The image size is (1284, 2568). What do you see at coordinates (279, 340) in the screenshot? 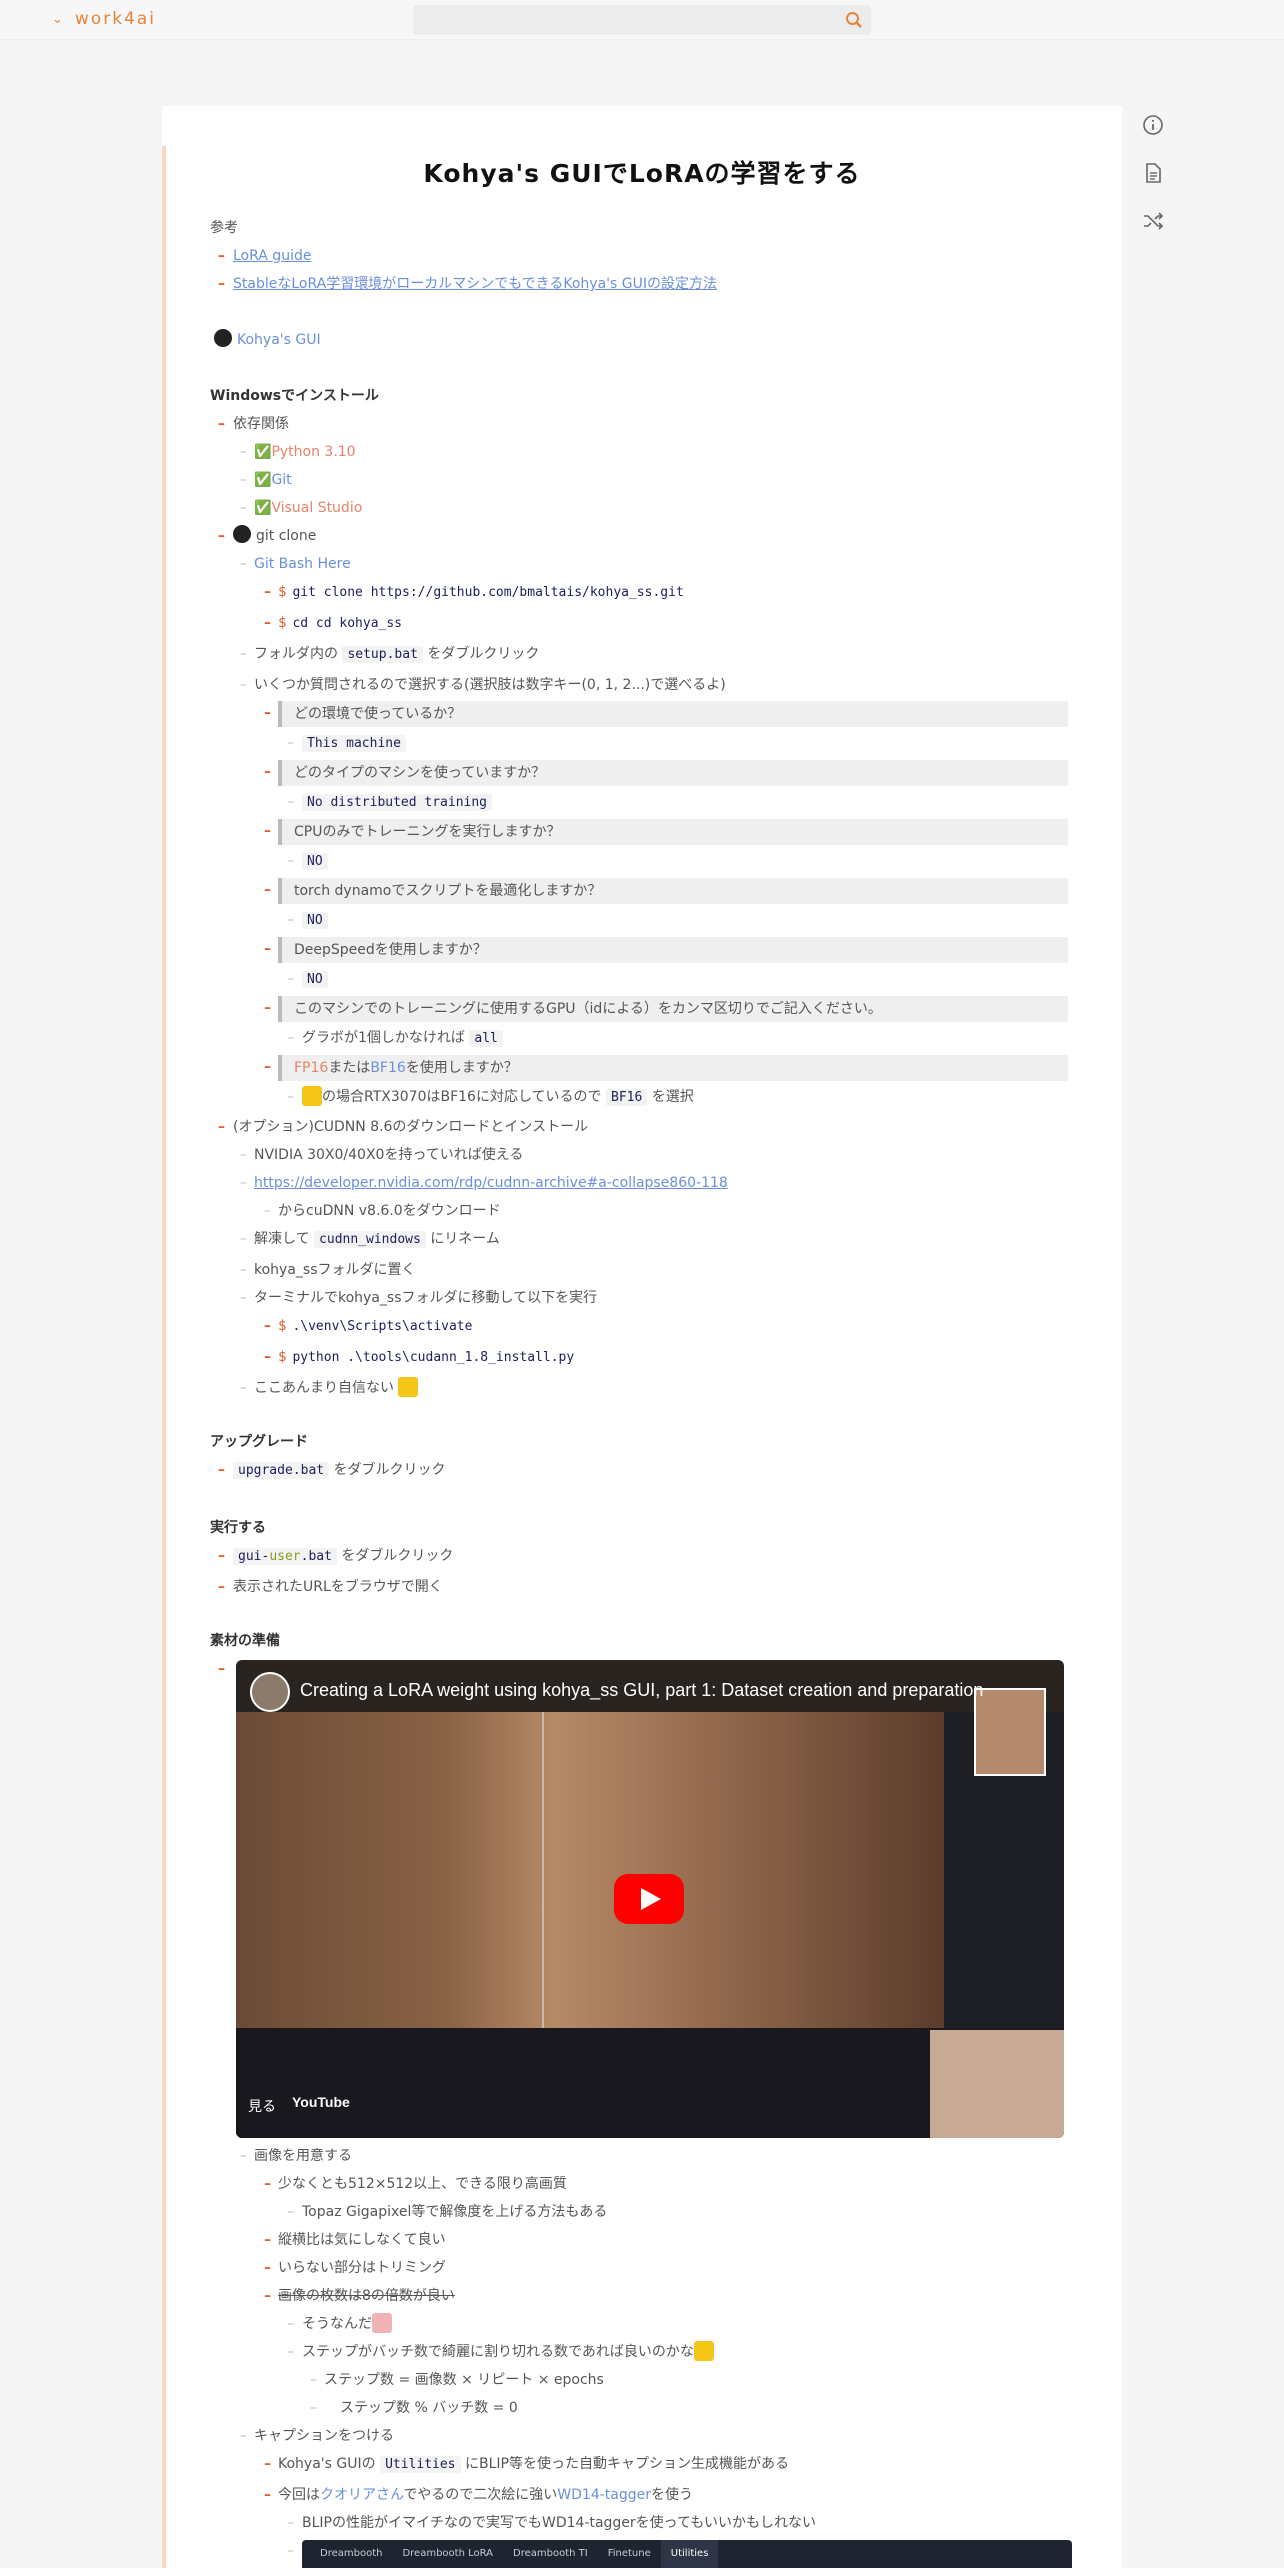
I see `kohya-gui-link: Kohya's GUI` at bounding box center [279, 340].